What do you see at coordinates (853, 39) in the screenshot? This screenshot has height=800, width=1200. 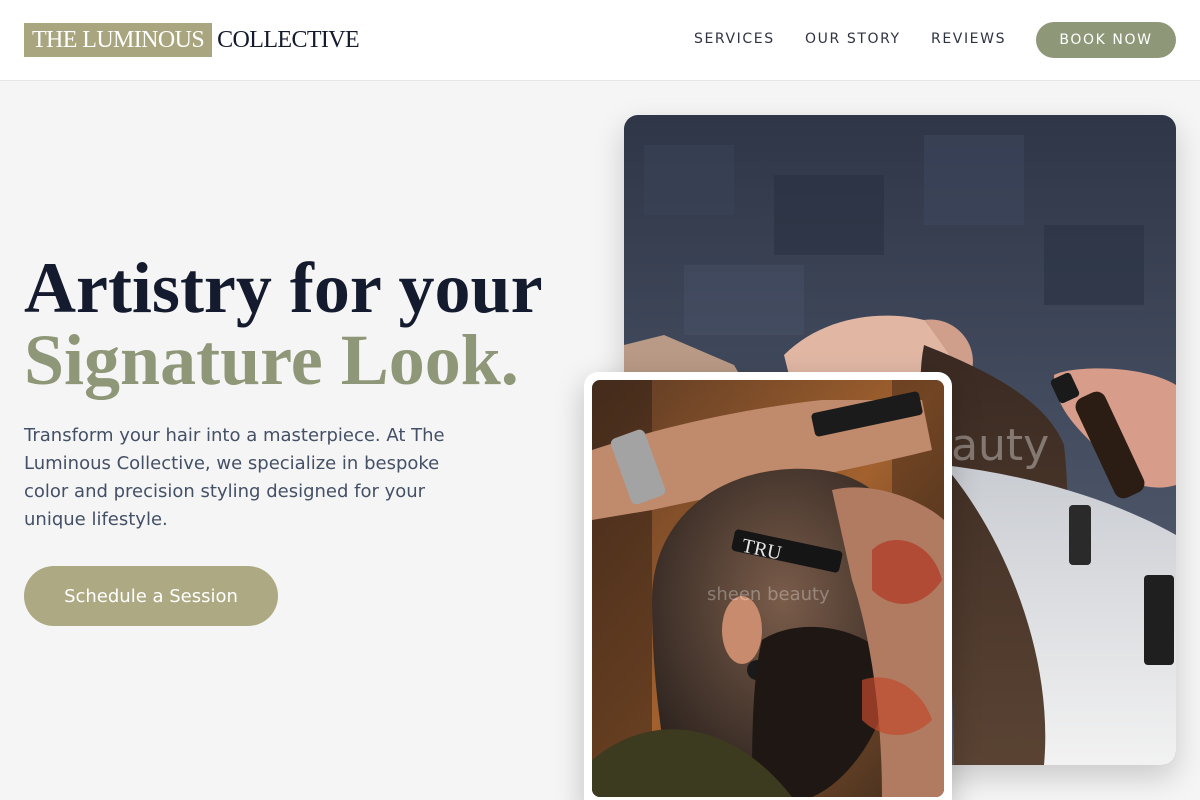 I see `nav-our-story: OUR STORY` at bounding box center [853, 39].